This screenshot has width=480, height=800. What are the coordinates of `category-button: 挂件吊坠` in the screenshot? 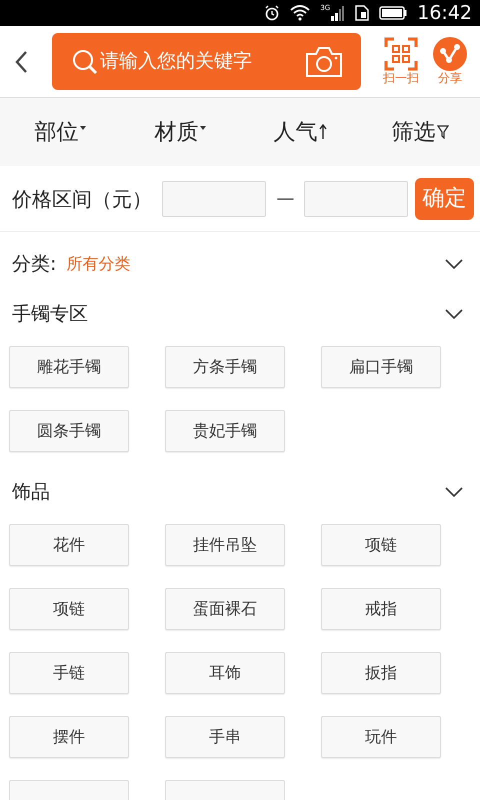 It's located at (225, 545).